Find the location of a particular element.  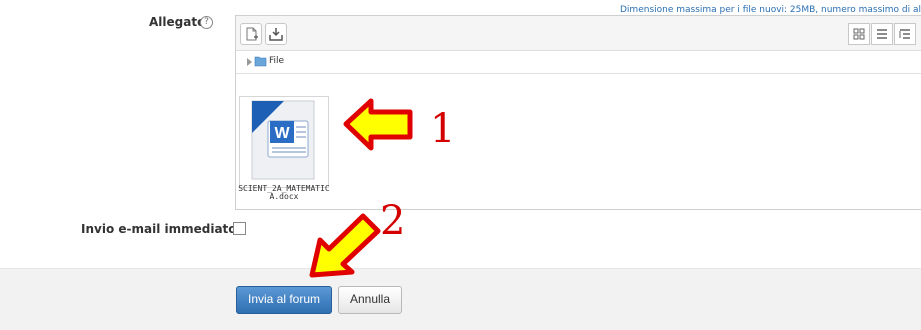

list-view-icon is located at coordinates (882, 34).